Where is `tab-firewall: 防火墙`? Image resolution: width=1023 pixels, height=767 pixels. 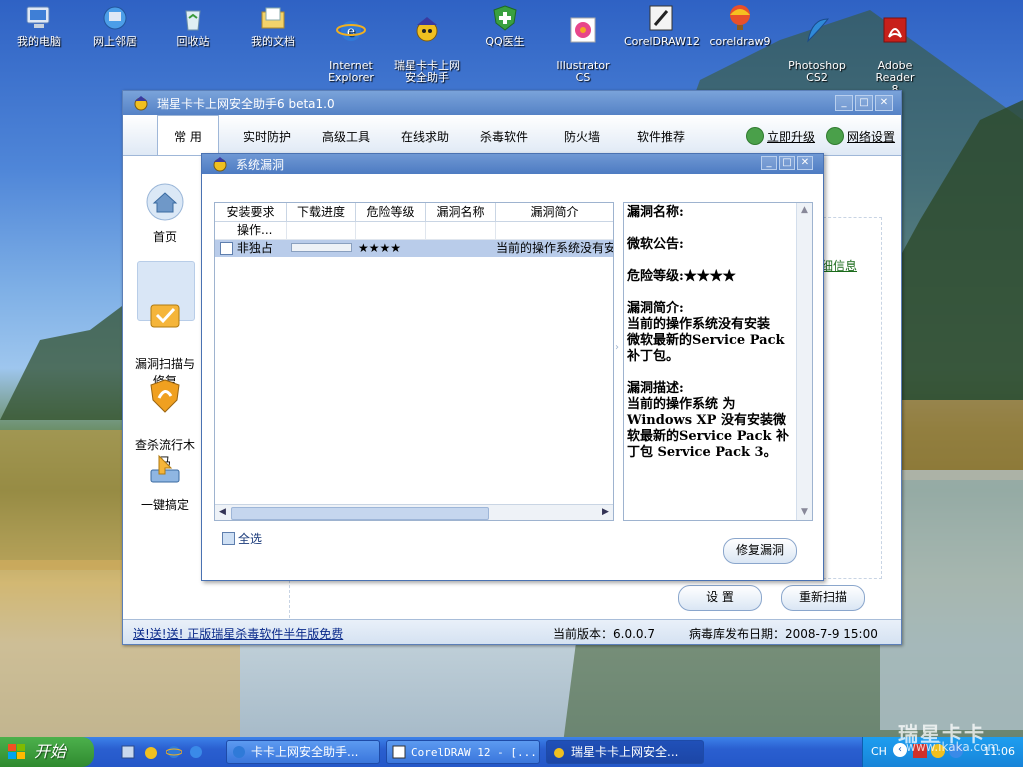
tab-firewall: 防火墙 is located at coordinates (582, 136).